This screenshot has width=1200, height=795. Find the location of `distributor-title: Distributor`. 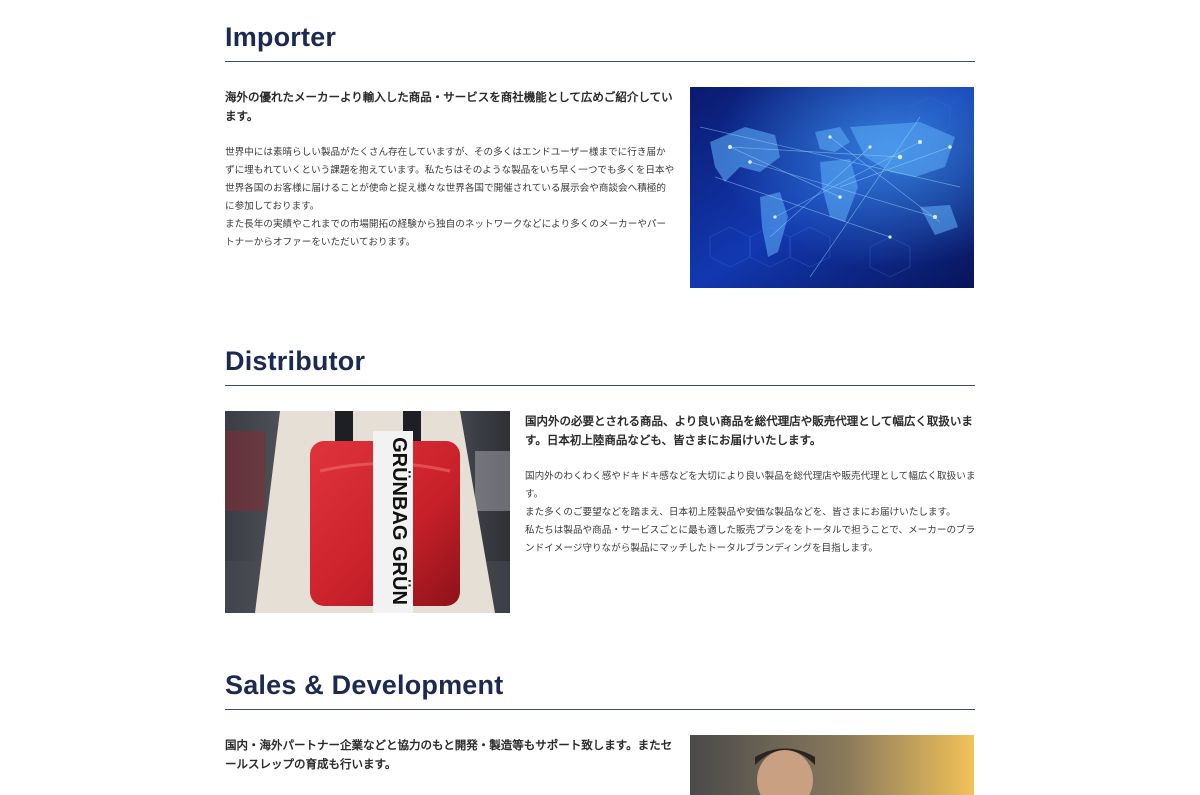

distributor-title: Distributor is located at coordinates (295, 361).